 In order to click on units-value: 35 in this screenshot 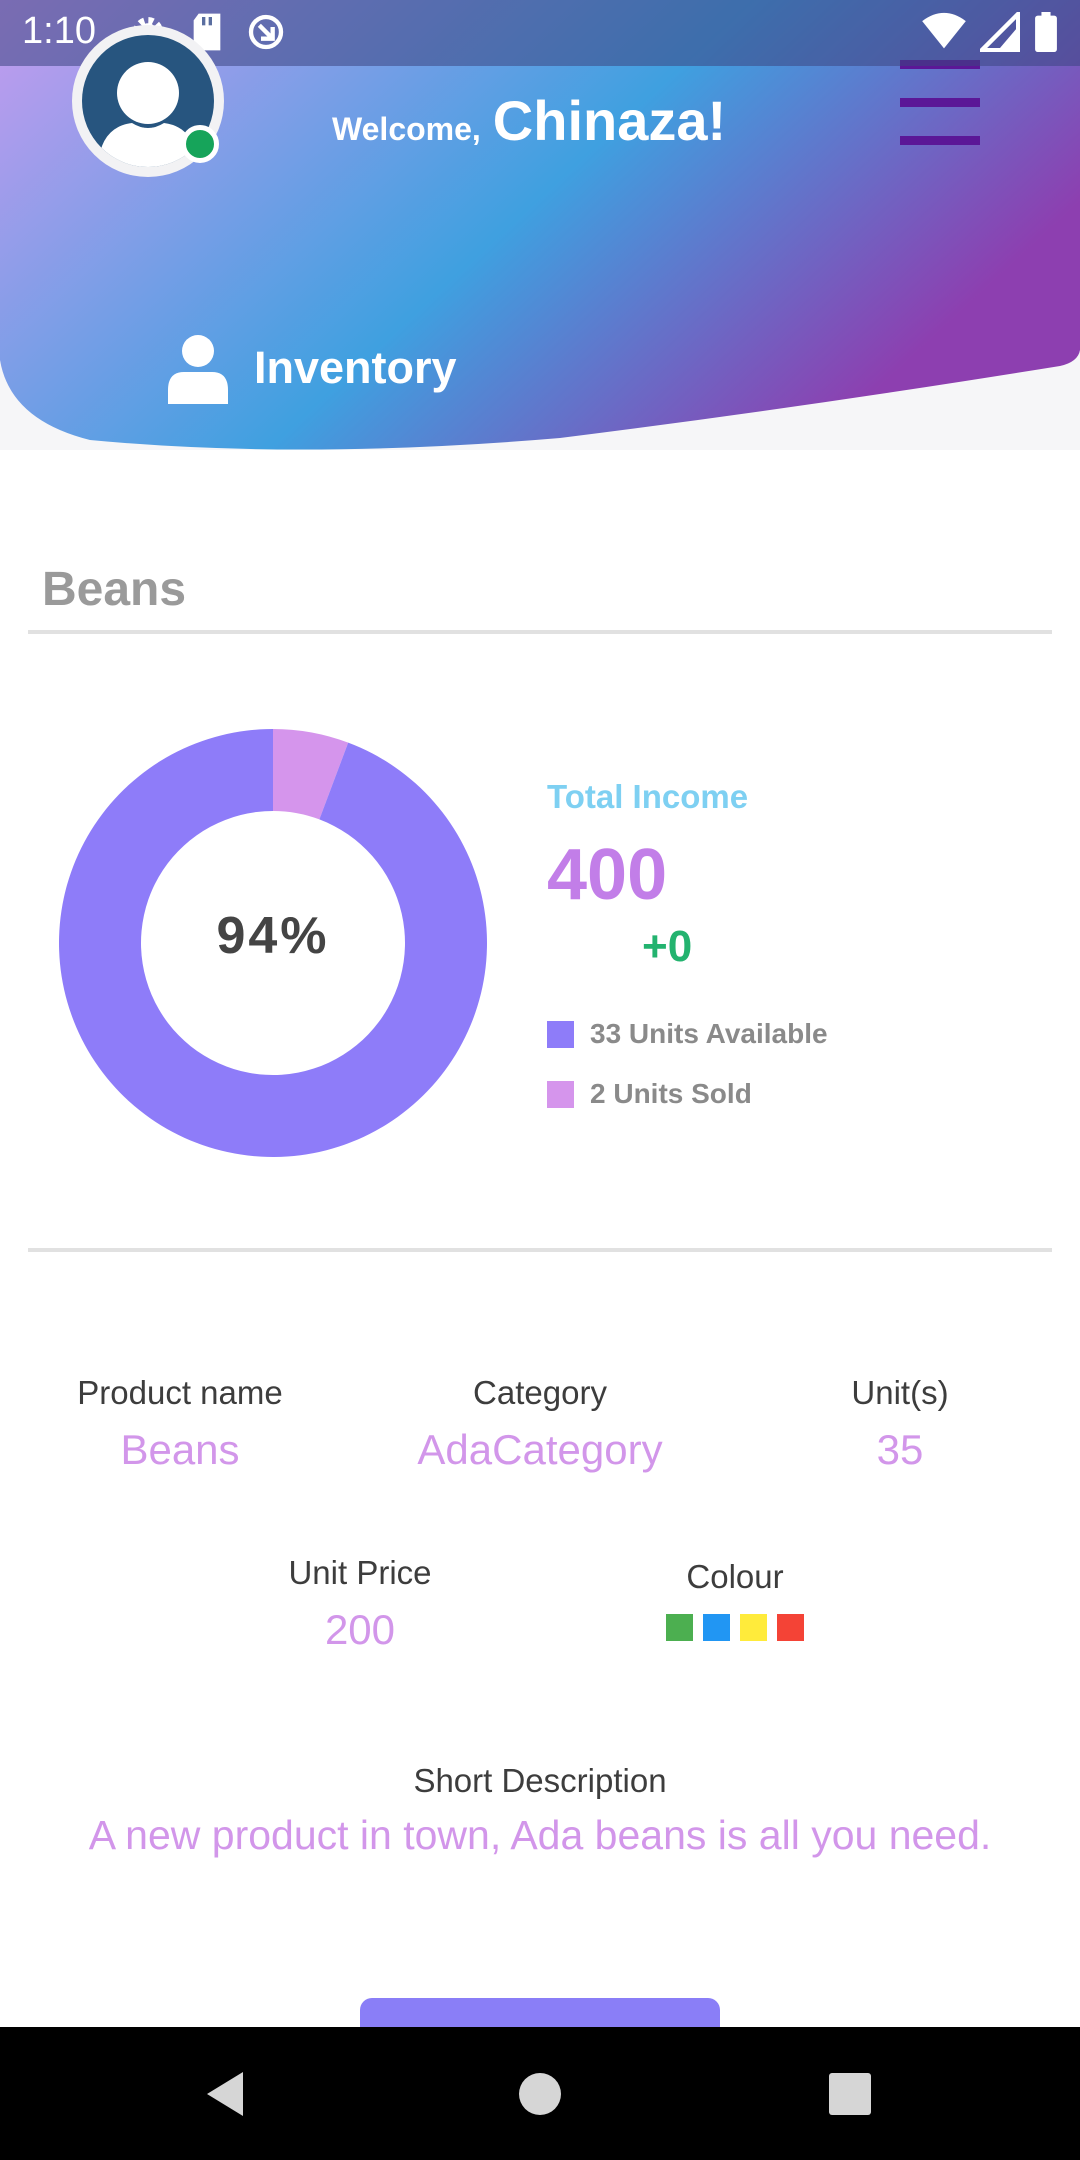, I will do `click(900, 1449)`.